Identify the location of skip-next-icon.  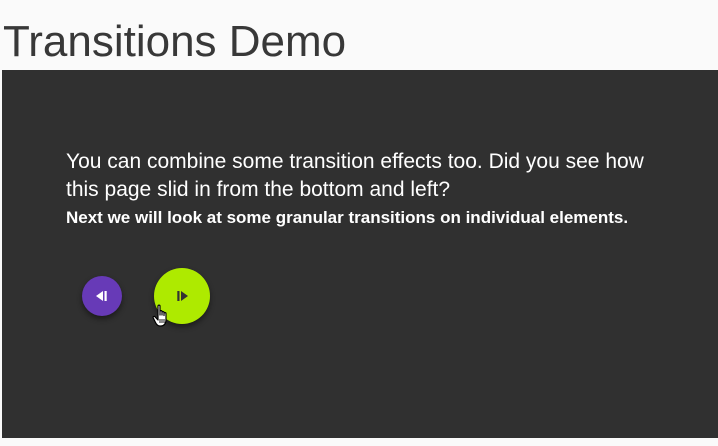
(182, 296).